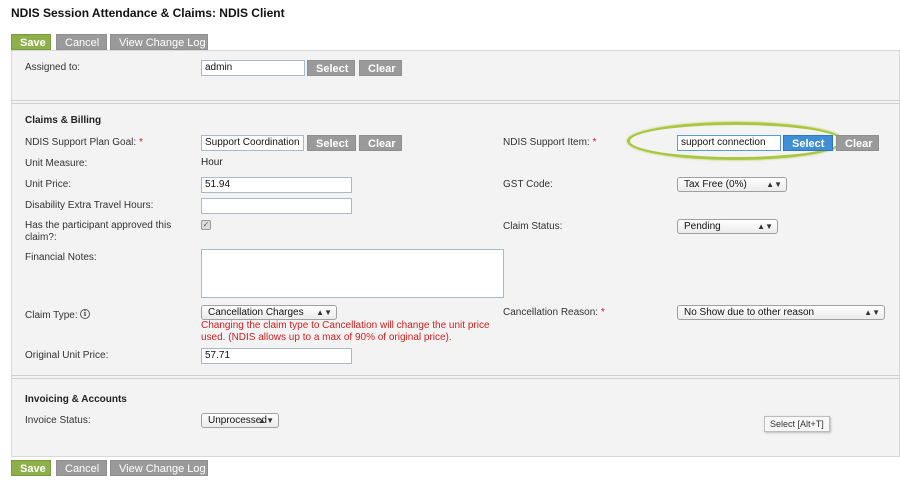  What do you see at coordinates (781, 312) in the screenshot?
I see `cancellation-reason-select: No Show due to other reason ▲▼` at bounding box center [781, 312].